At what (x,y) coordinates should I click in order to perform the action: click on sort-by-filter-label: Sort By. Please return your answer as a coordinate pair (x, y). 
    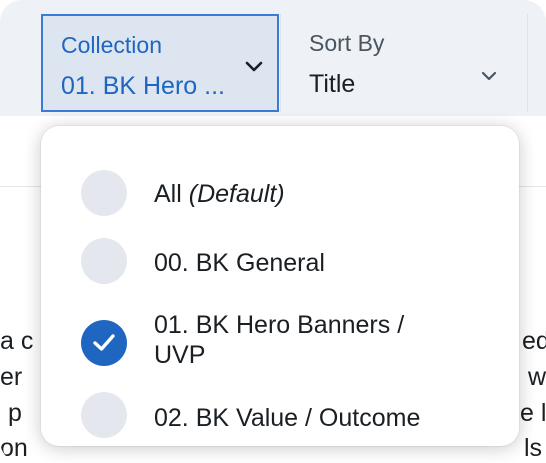
    Looking at the image, I should click on (347, 43).